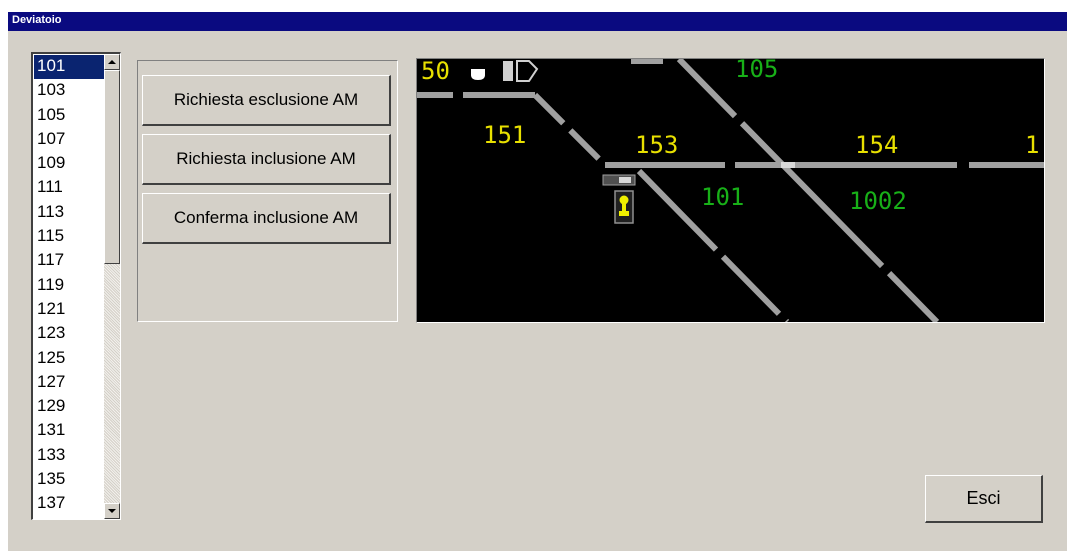 The height and width of the screenshot is (551, 1067). I want to click on list-item: 119, so click(70, 286).